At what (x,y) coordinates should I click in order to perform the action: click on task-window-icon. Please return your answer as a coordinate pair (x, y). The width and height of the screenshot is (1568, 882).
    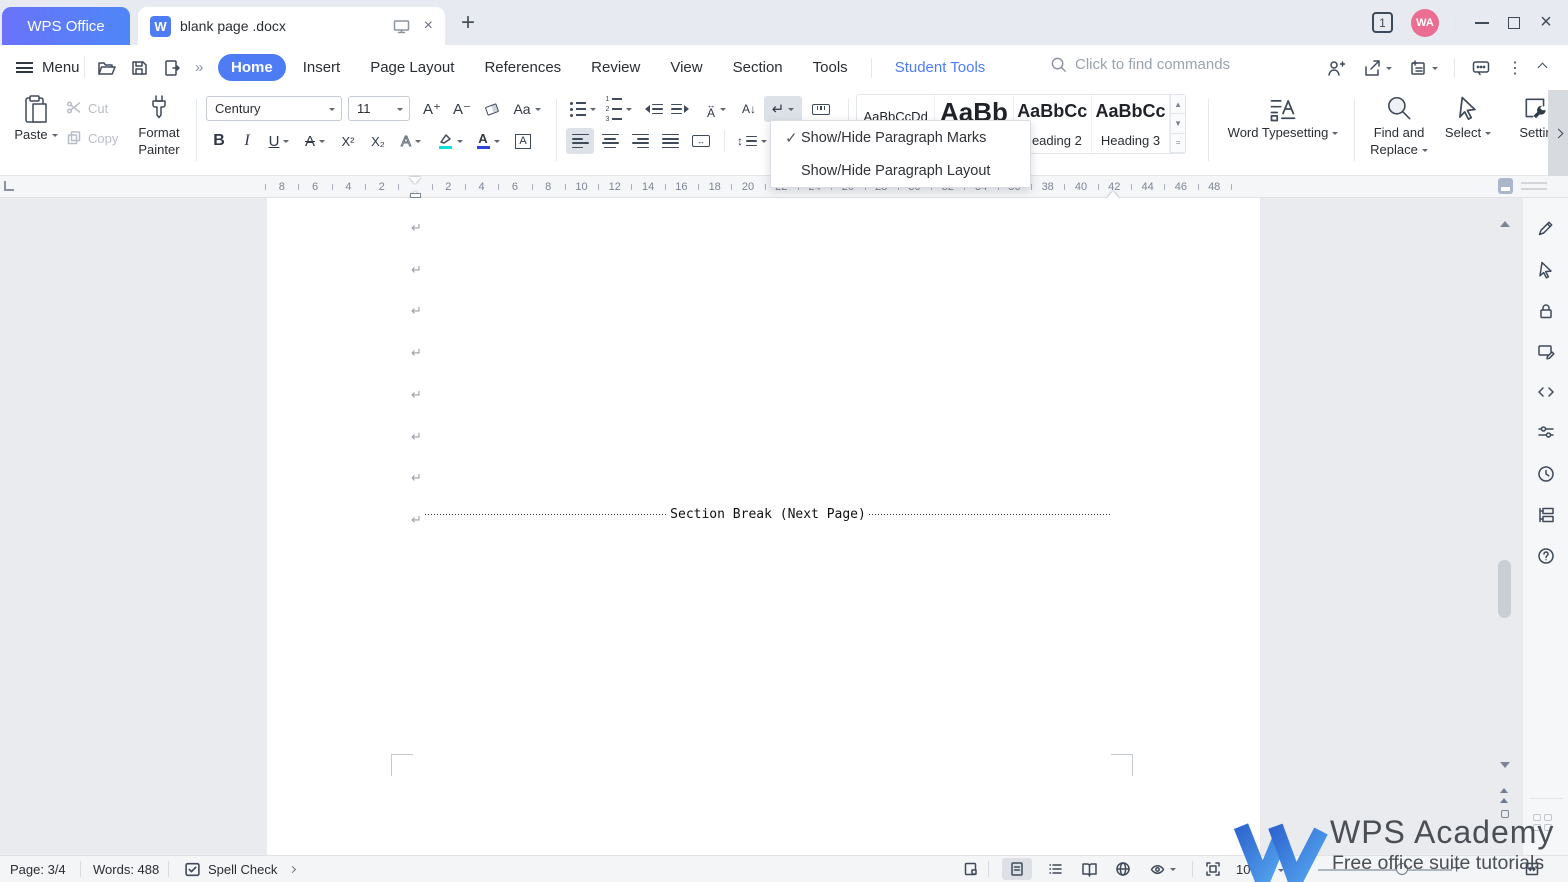
    Looking at the image, I should click on (971, 869).